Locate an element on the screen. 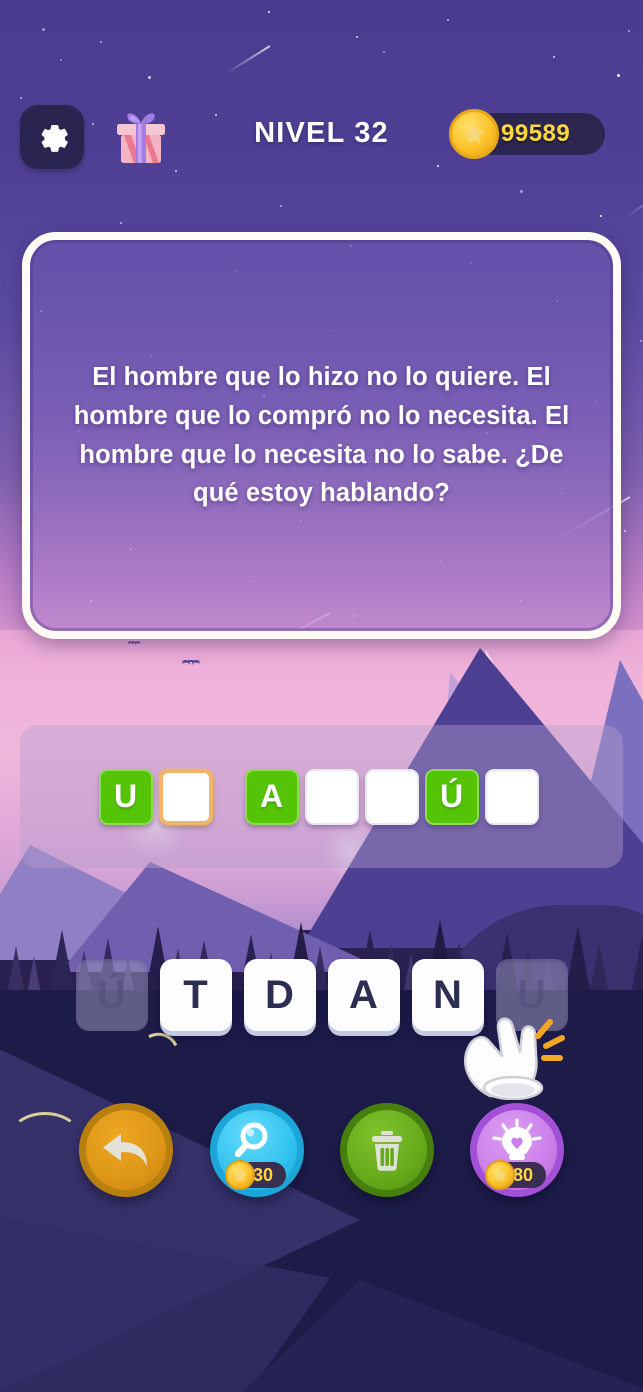  coin-counter: 99589 is located at coordinates (527, 134).